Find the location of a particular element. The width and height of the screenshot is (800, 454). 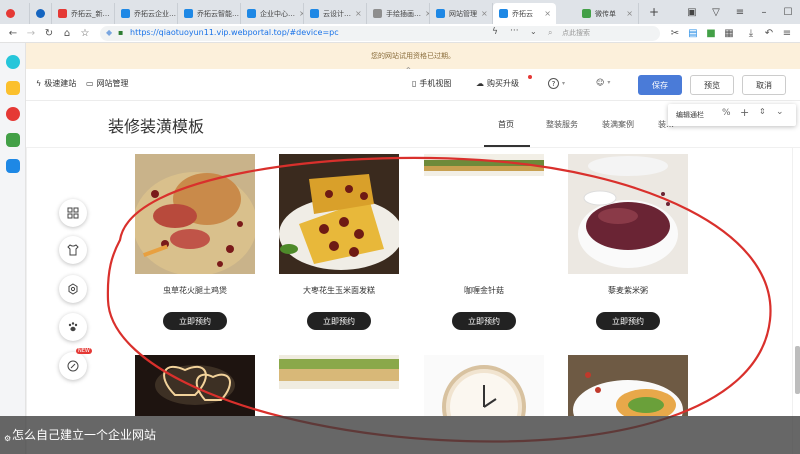

scrollbar is located at coordinates (797, 370).